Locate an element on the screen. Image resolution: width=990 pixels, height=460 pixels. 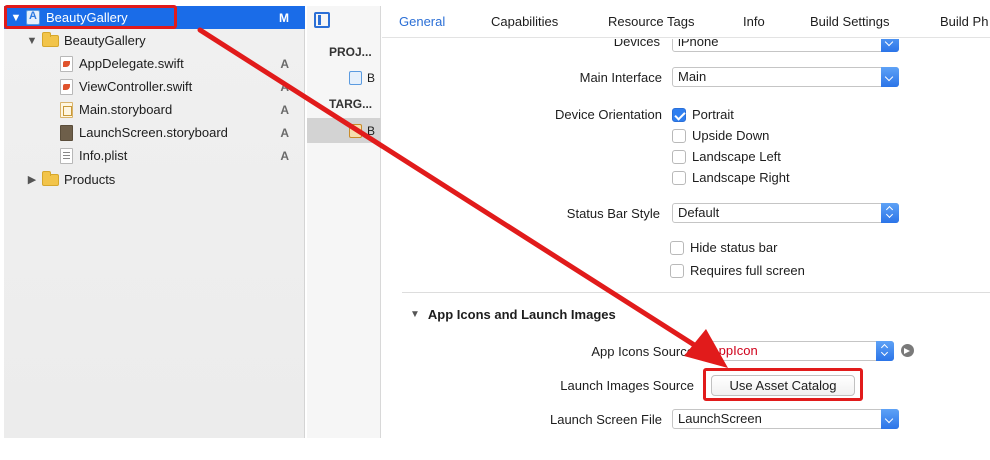
nav-item-file: LaunchScreen.storyboard A is located at coordinates (154, 132).